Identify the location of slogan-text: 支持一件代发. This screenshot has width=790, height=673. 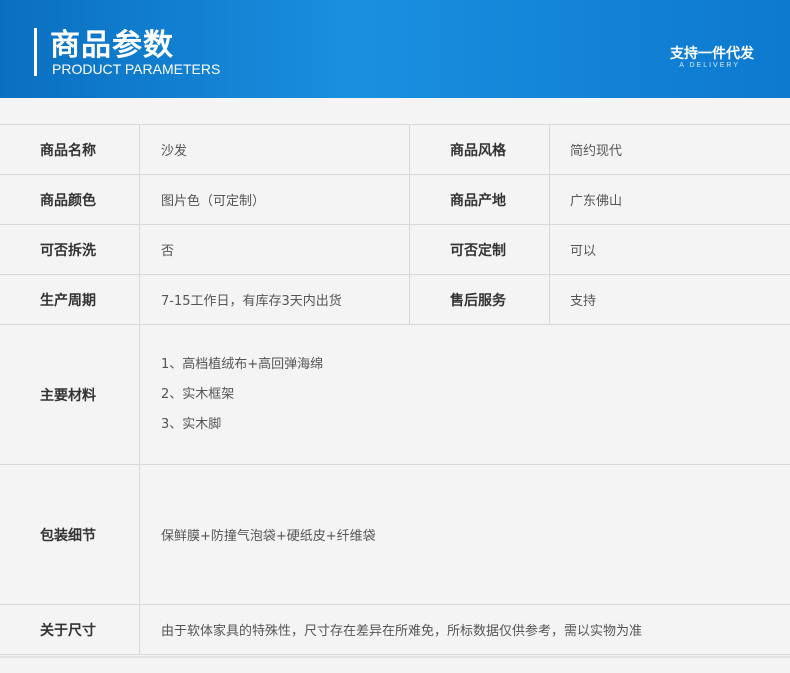
(712, 54).